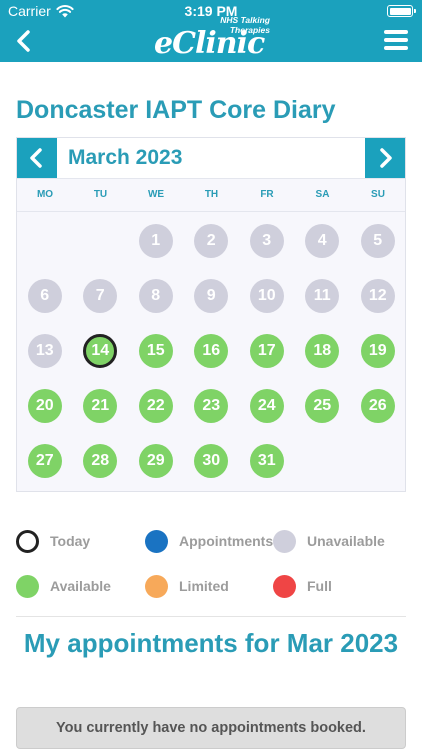  What do you see at coordinates (204, 586) in the screenshot?
I see `legend-label: Limited` at bounding box center [204, 586].